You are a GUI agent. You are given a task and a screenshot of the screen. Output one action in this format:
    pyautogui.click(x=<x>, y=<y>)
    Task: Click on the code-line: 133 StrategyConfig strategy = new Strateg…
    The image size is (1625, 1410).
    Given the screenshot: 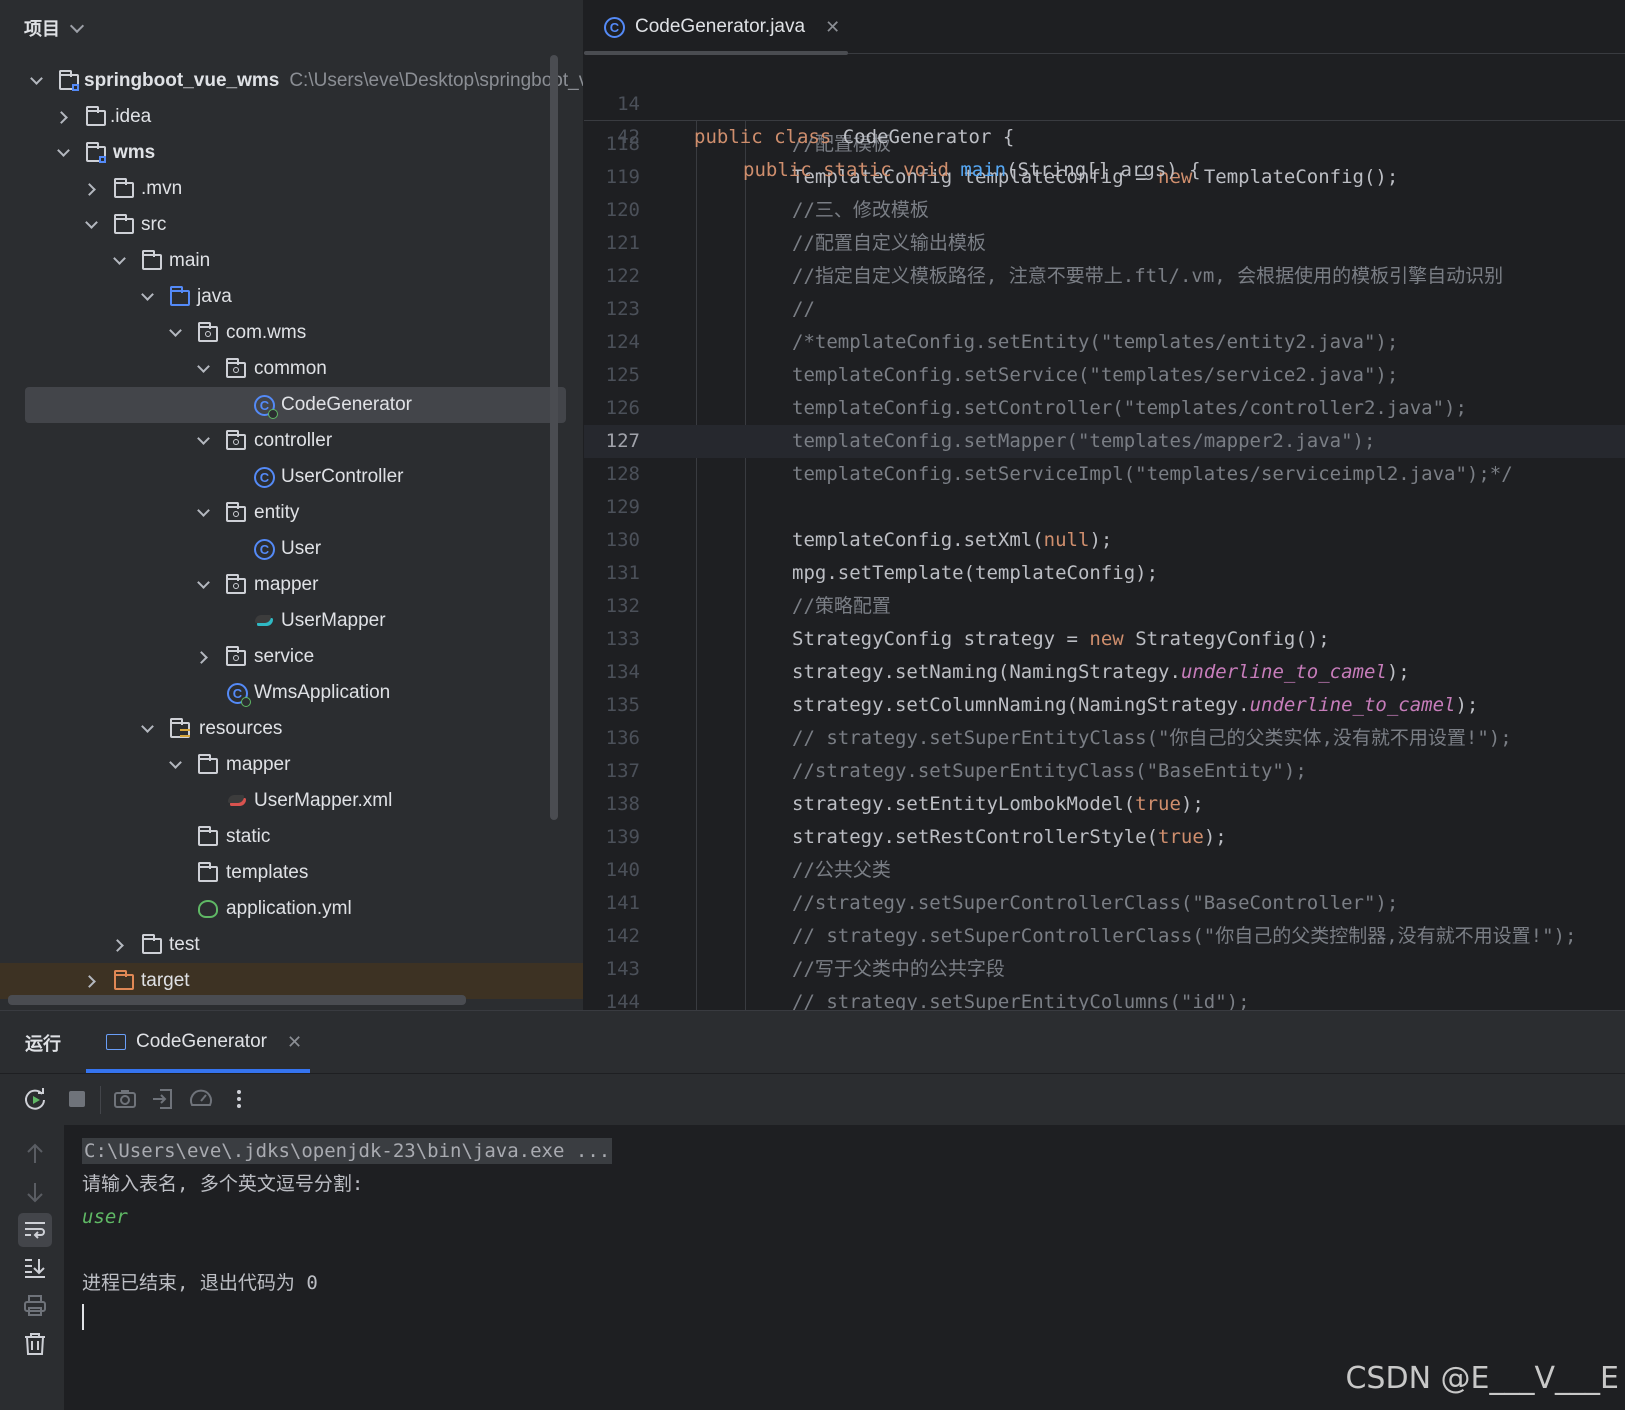 What is the action you would take?
    pyautogui.click(x=1104, y=639)
    